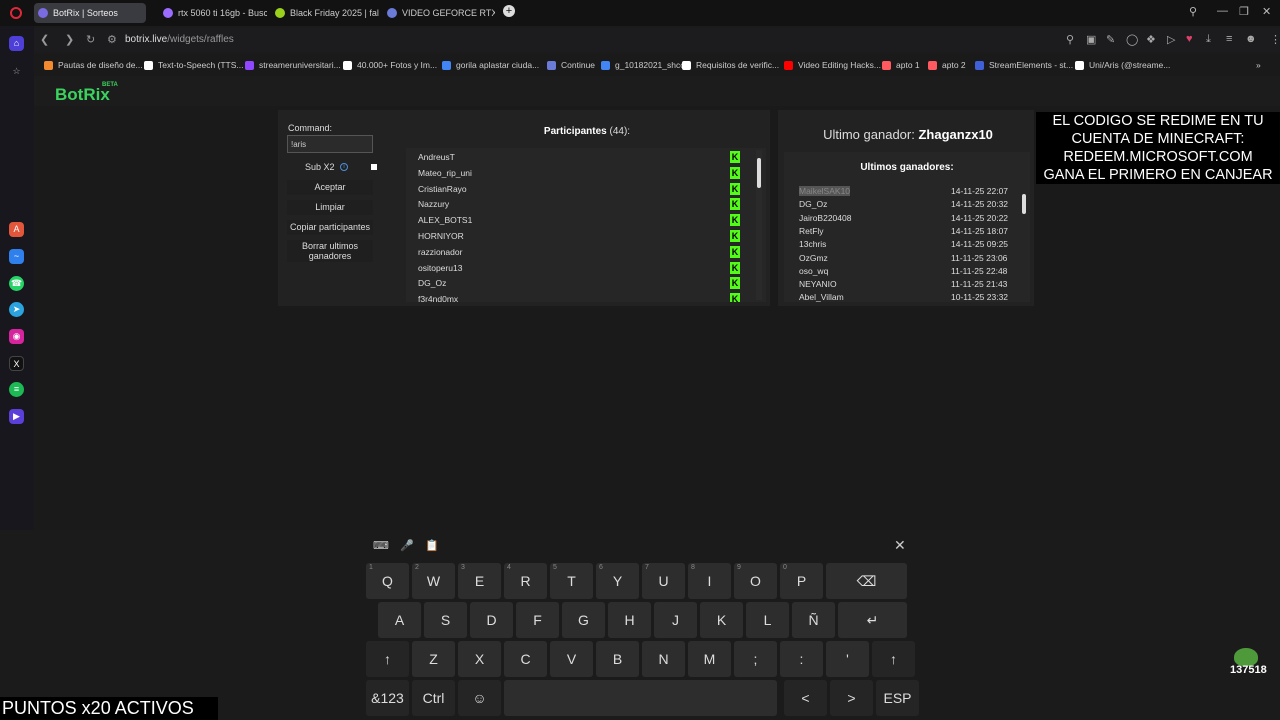 This screenshot has height=720, width=1280. Describe the element at coordinates (801, 581) in the screenshot. I see `key-p: 0P` at that location.